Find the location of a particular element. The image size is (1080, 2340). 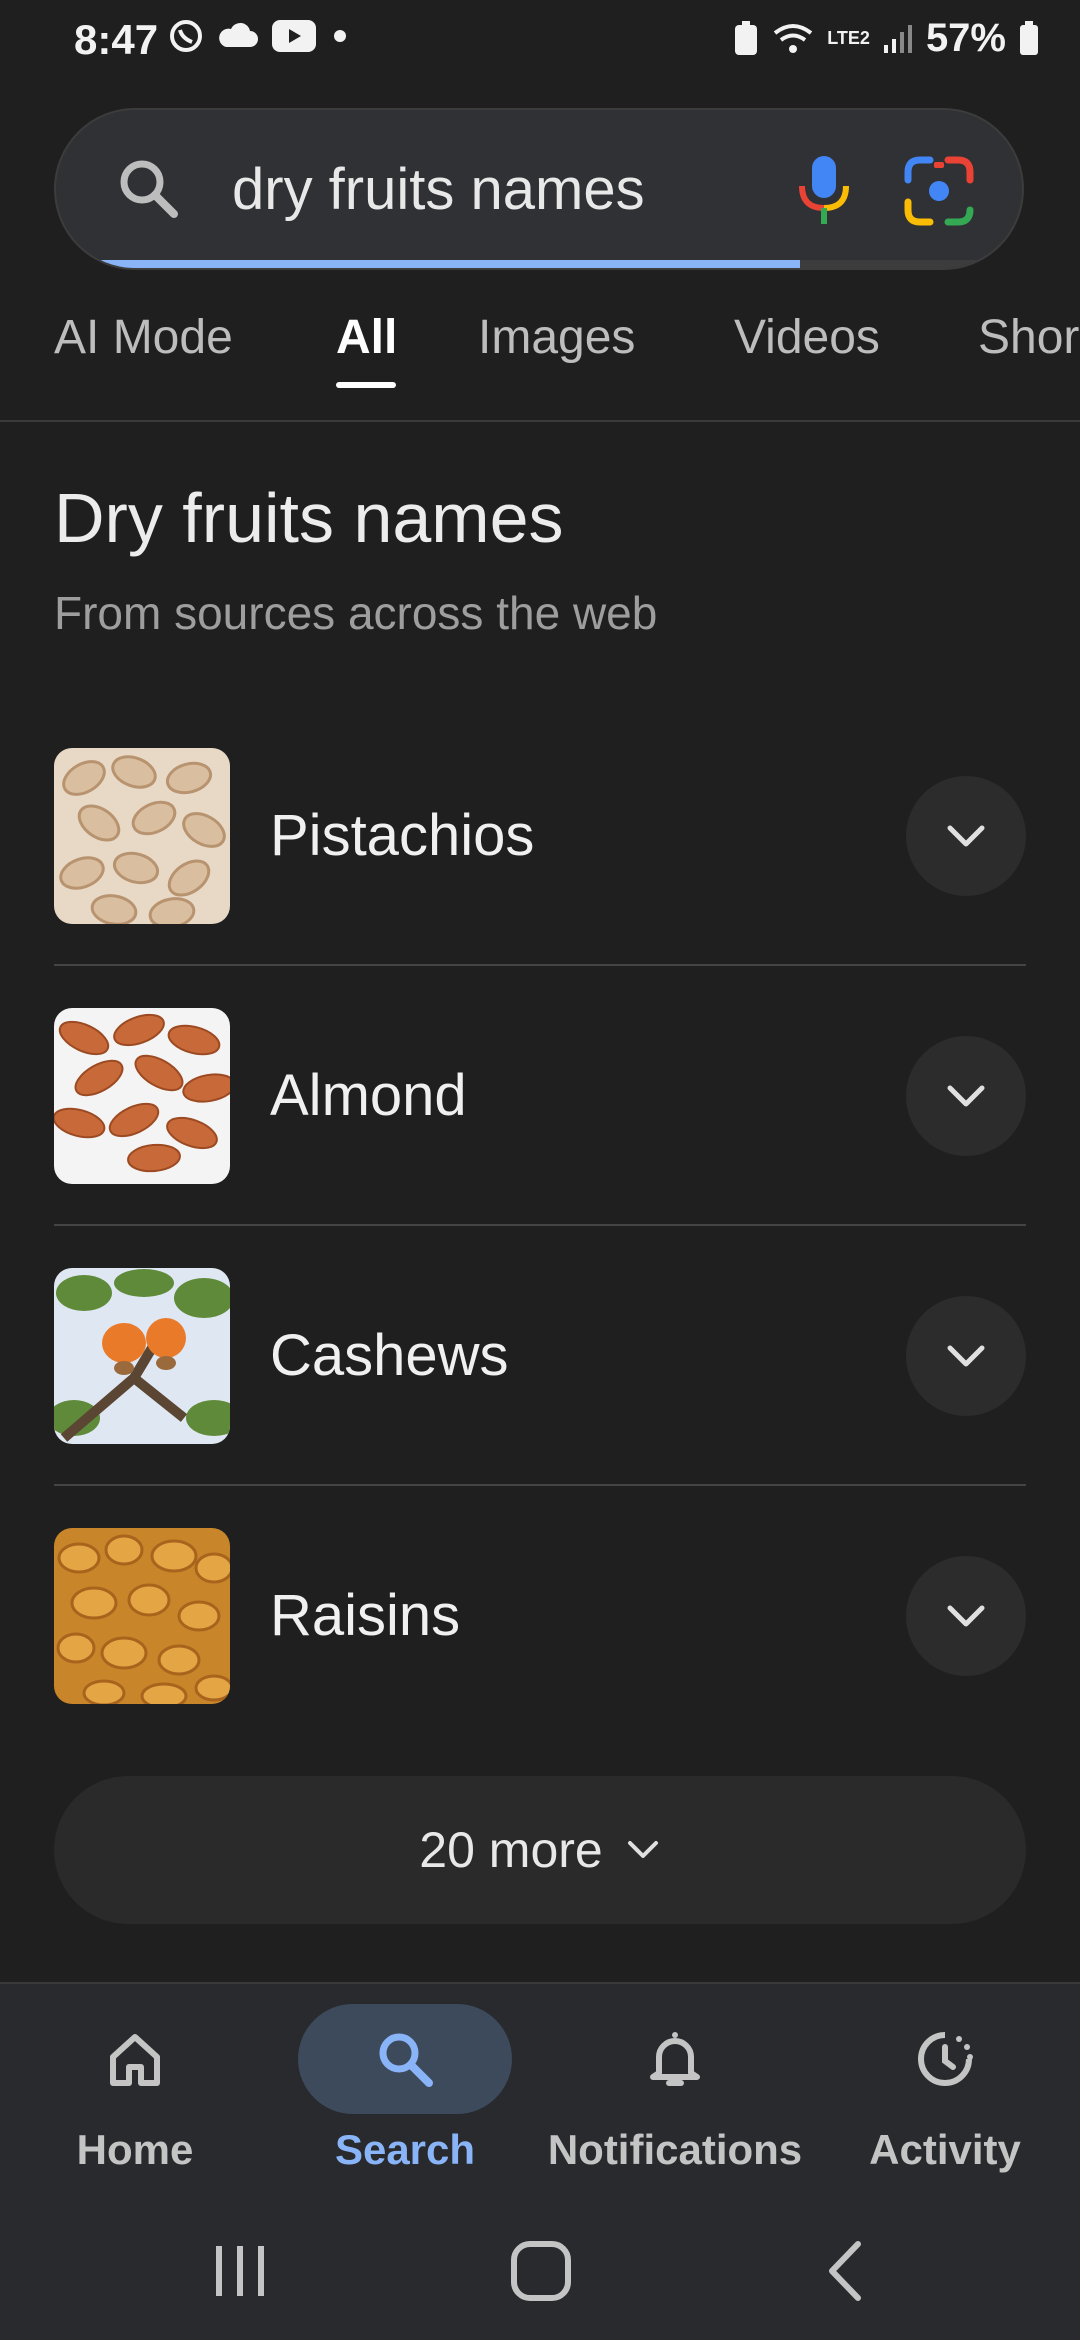

status-notification-icons is located at coordinates (259, 36).